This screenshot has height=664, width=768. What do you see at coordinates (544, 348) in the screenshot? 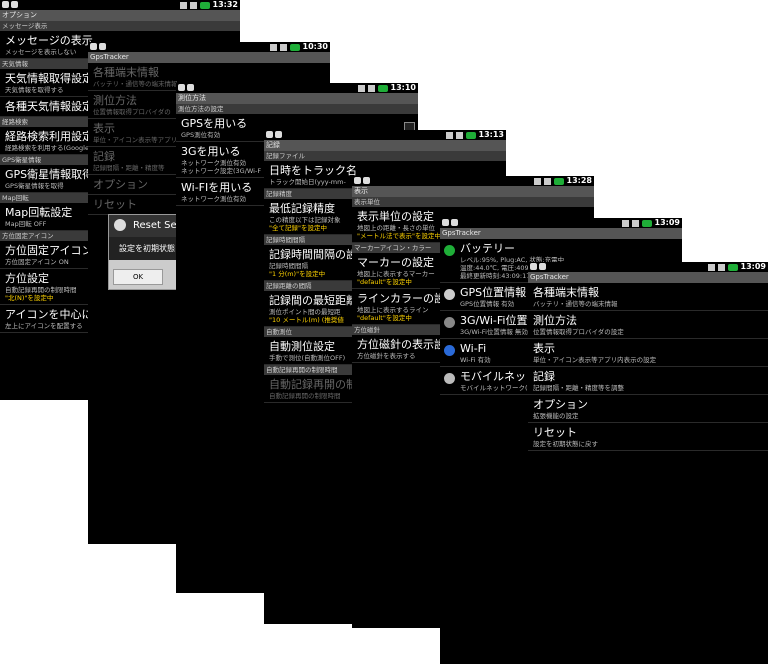
I see `item-title: 表示` at bounding box center [544, 348].